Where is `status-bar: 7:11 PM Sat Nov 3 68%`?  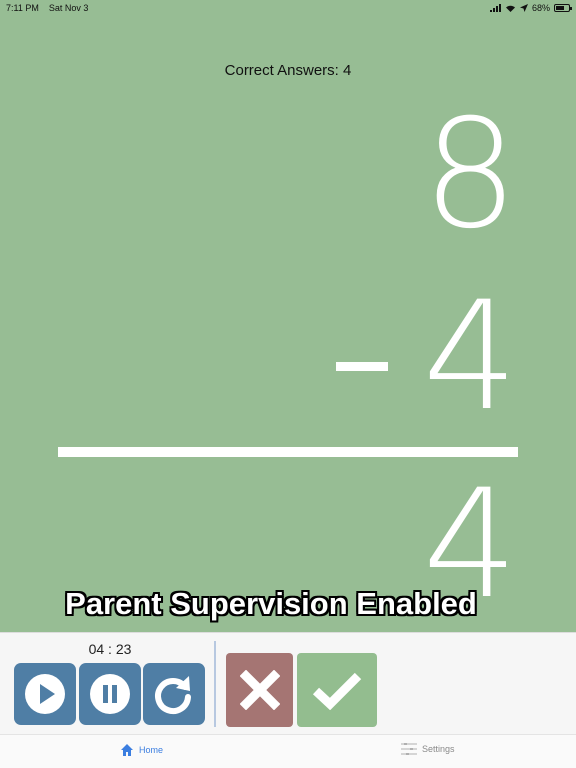 status-bar: 7:11 PM Sat Nov 3 68% is located at coordinates (288, 8).